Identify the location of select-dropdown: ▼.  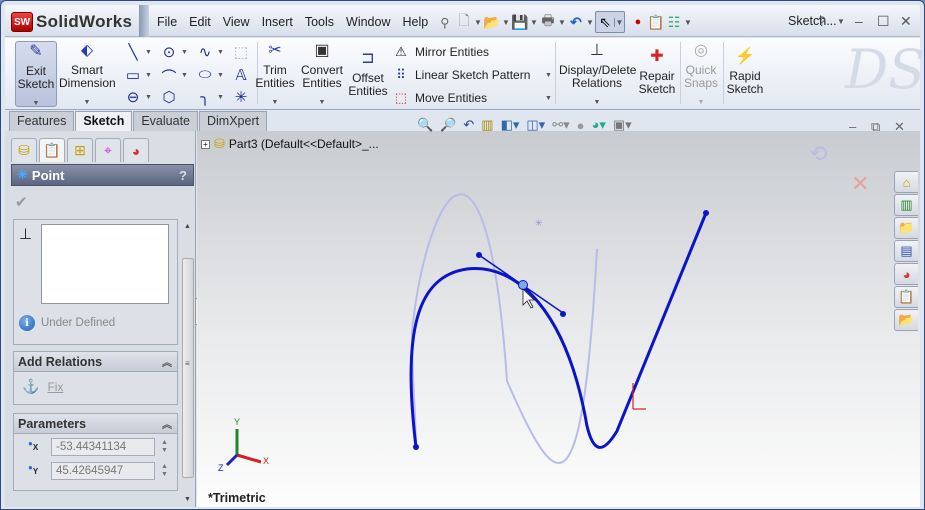
(619, 22).